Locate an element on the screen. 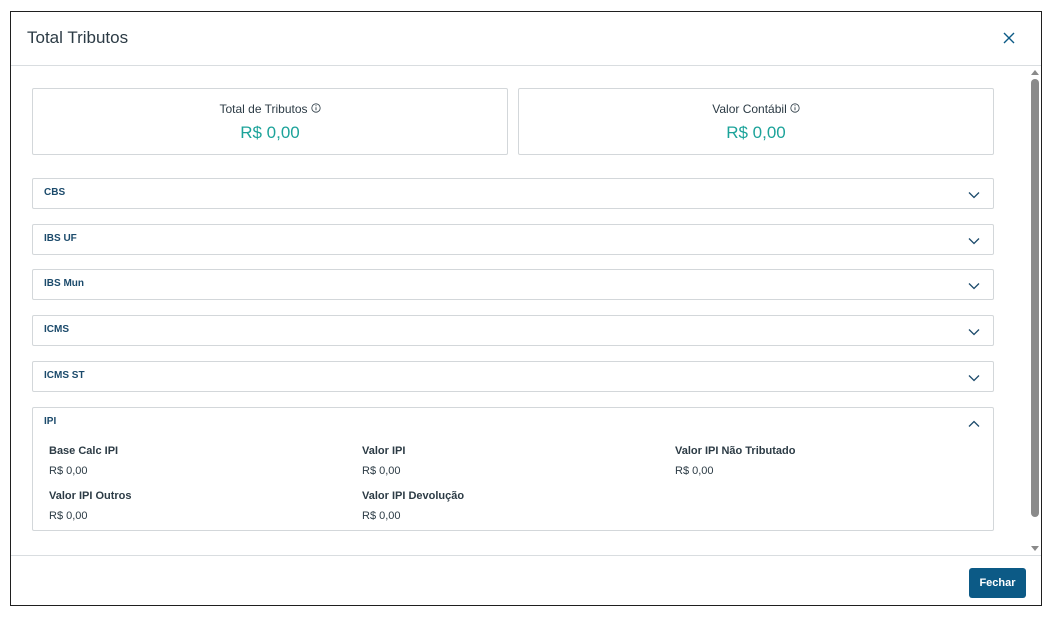 Image resolution: width=1056 pixels, height=622 pixels. valor-contabil-label: Valor Contábil is located at coordinates (749, 109).